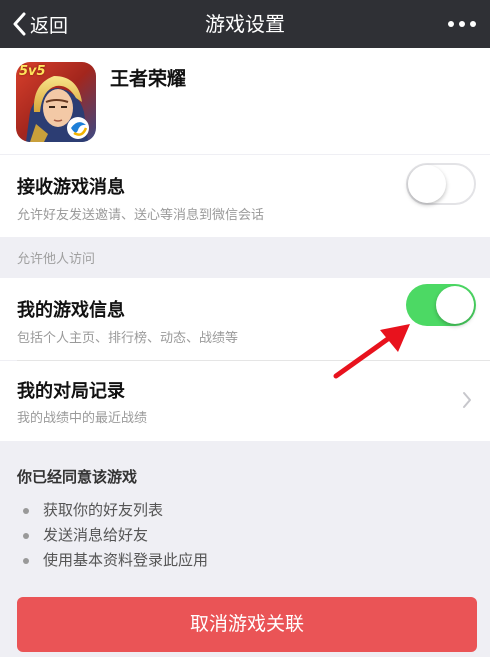 The width and height of the screenshot is (490, 657). I want to click on cancel-game-link-button: 取消游戏关联, so click(247, 624).